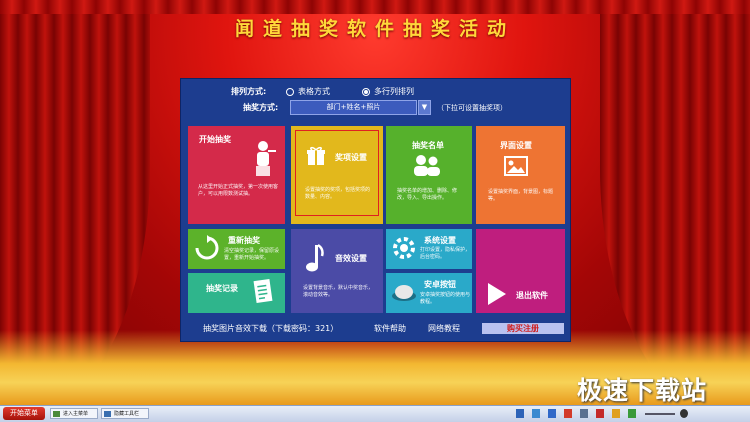 The height and width of the screenshot is (422, 750). What do you see at coordinates (244, 240) in the screenshot?
I see `redraw-title: 重新抽奖` at bounding box center [244, 240].